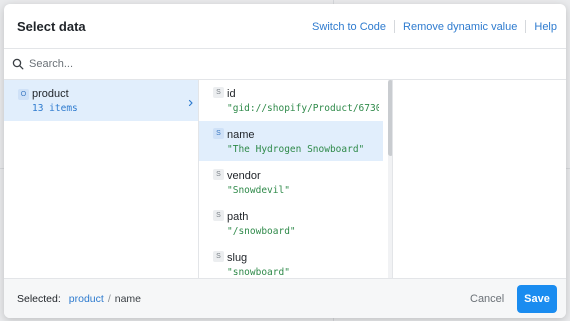 This screenshot has width=570, height=321. Describe the element at coordinates (261, 231) in the screenshot. I see `field-value: "/snowboard"` at that location.